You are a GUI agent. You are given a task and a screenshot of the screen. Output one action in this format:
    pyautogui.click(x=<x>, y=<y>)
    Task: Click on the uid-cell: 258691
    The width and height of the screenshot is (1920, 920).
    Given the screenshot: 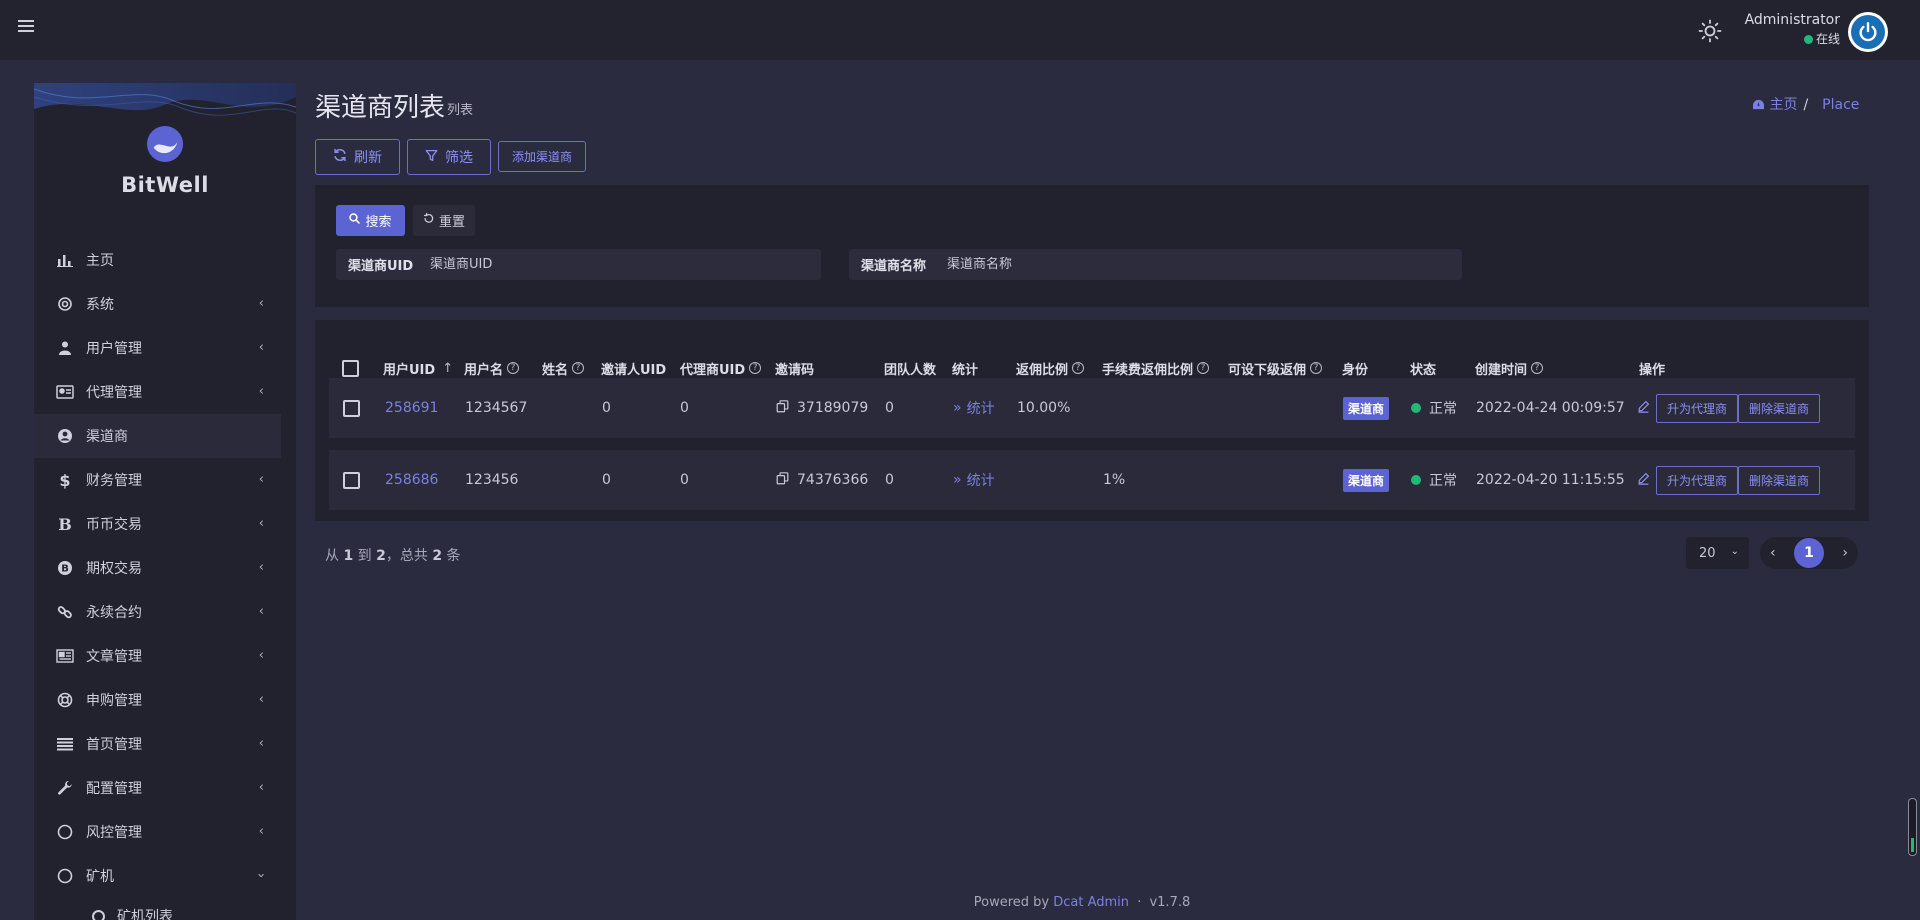 What is the action you would take?
    pyautogui.click(x=411, y=408)
    